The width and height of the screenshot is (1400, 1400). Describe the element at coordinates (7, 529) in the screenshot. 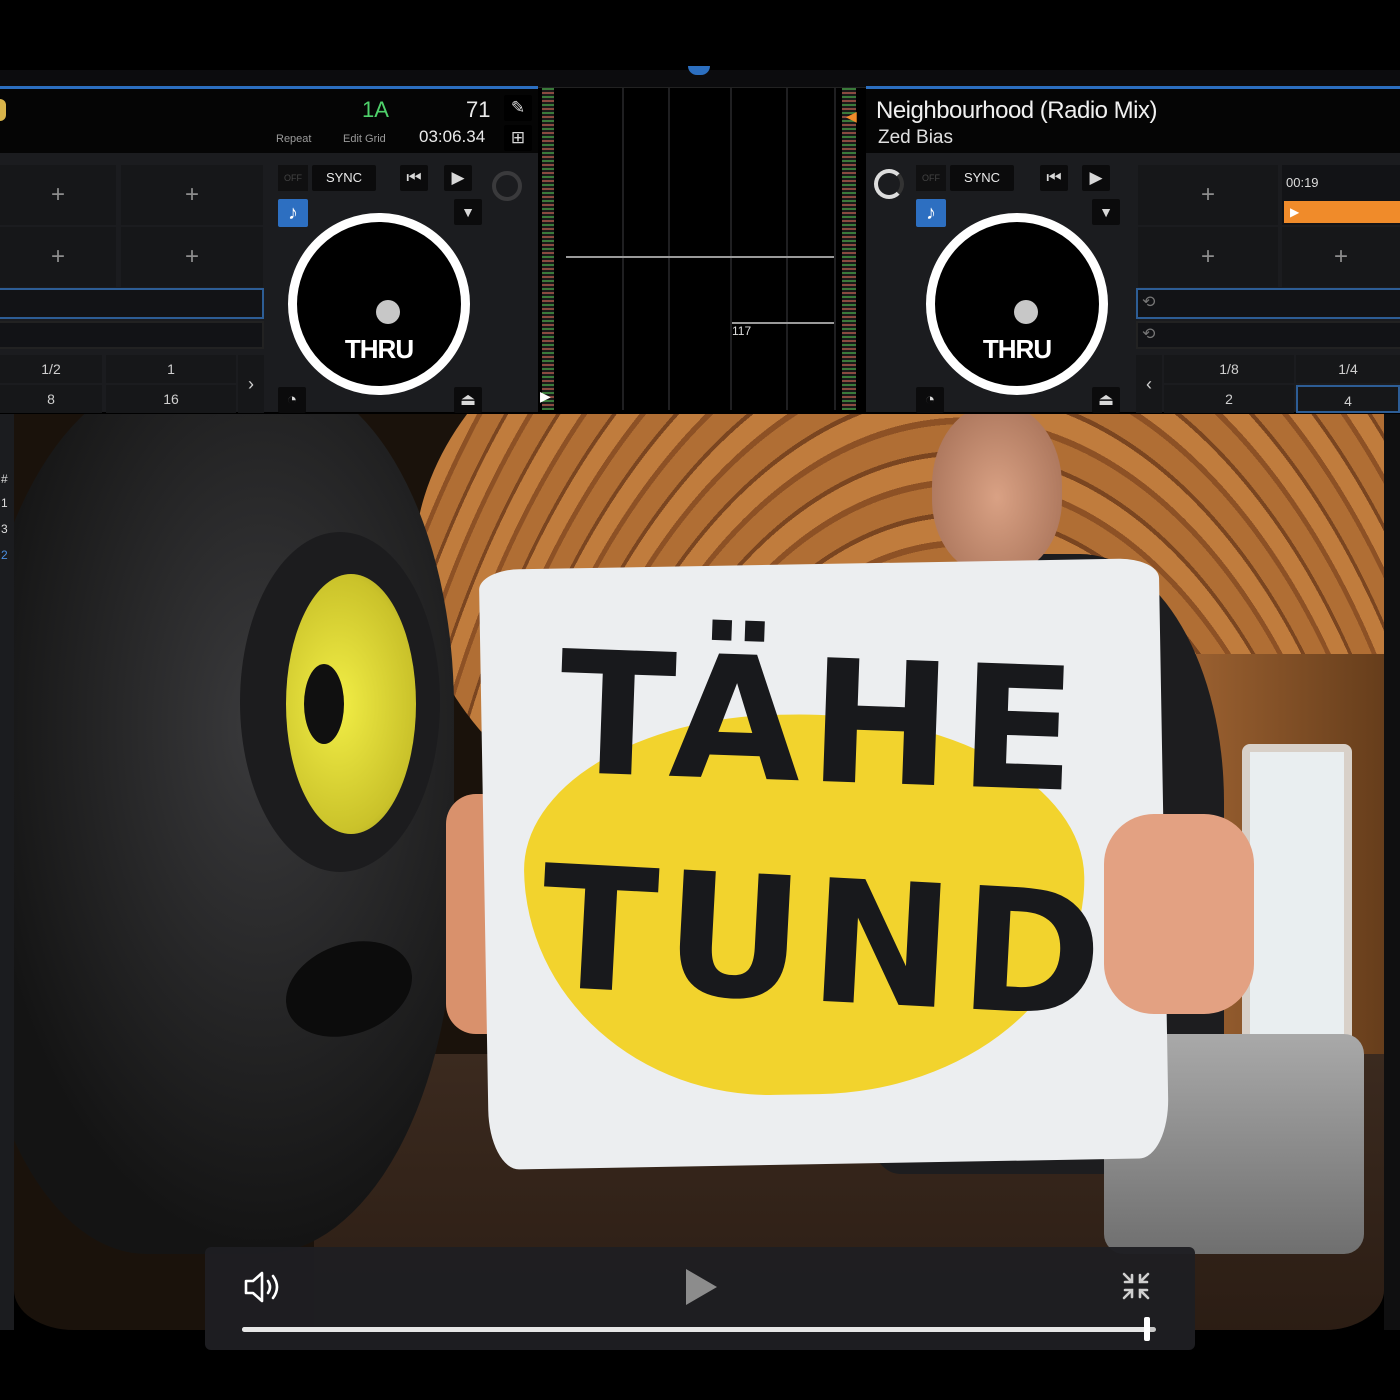

I see `library-row: 3` at that location.